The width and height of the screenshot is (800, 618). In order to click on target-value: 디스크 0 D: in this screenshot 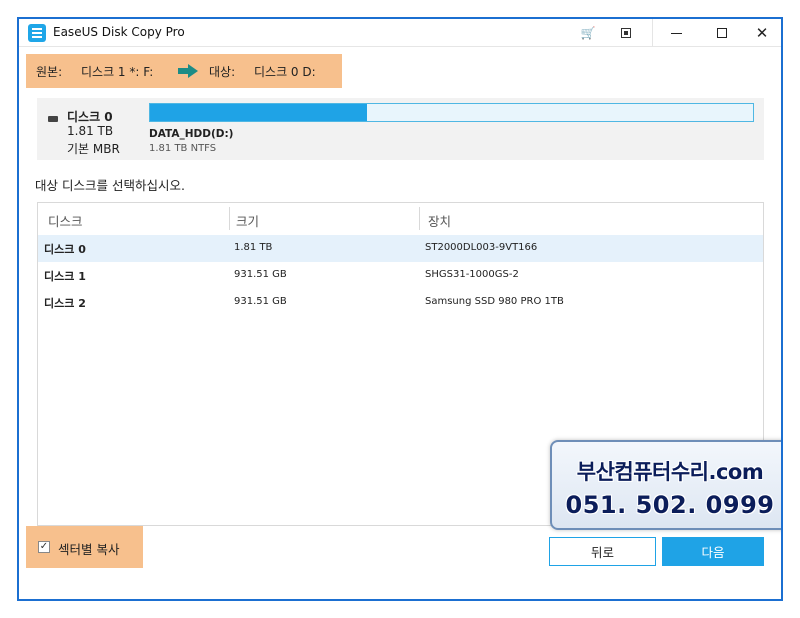, I will do `click(285, 72)`.